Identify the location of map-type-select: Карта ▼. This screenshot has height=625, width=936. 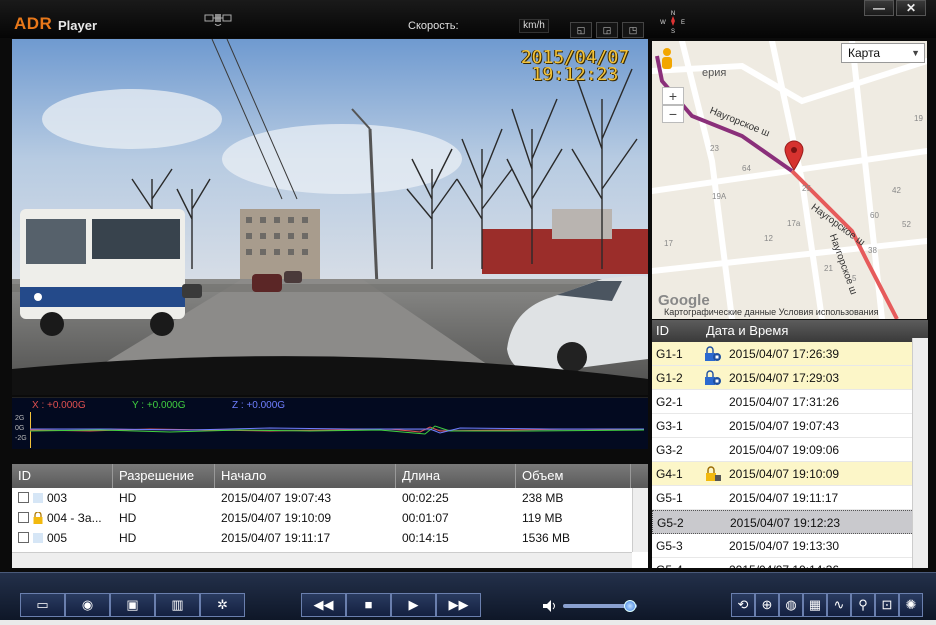
(883, 53).